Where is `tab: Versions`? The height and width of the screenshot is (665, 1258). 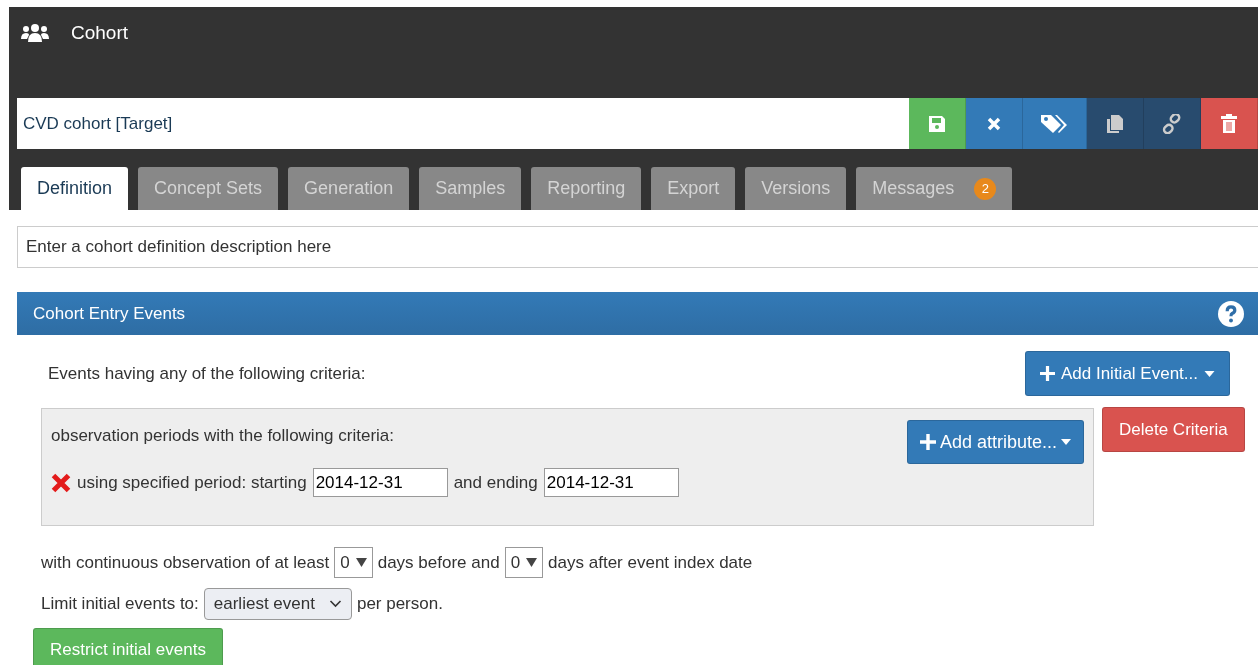
tab: Versions is located at coordinates (796, 188).